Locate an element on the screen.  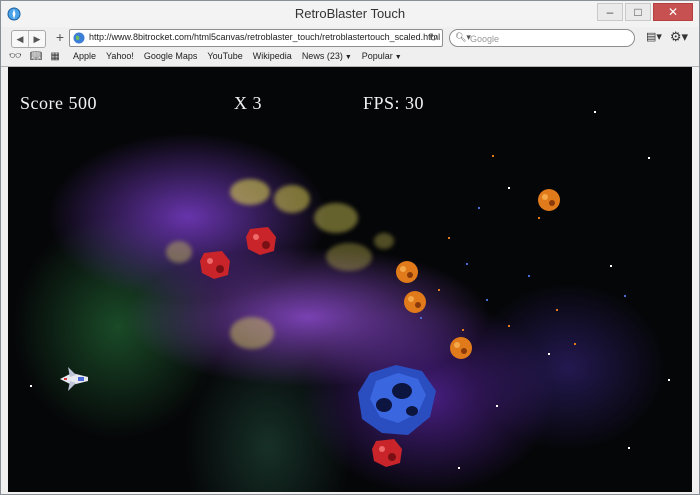
title-bar: RetroBlaster Touch – □ ✕ is located at coordinates (350, 14).